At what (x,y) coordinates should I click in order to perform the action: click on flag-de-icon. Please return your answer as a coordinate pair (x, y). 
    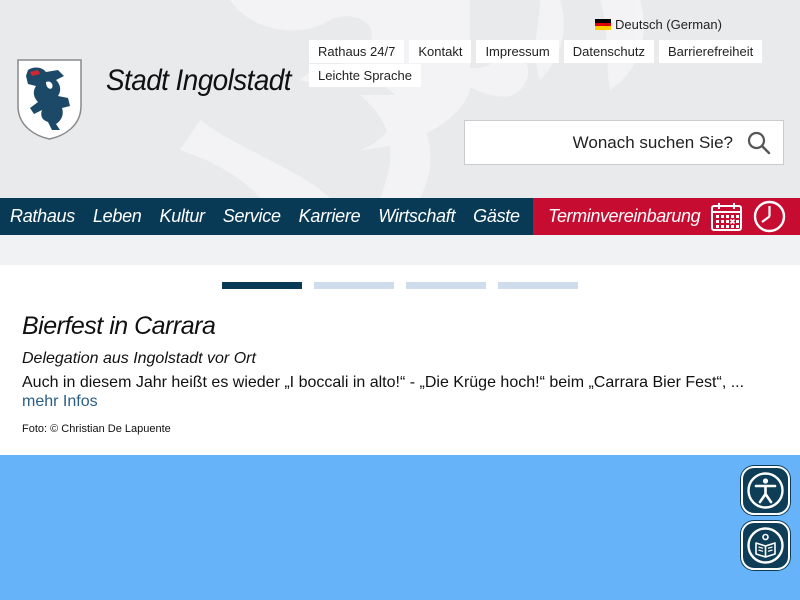
    Looking at the image, I should click on (603, 24).